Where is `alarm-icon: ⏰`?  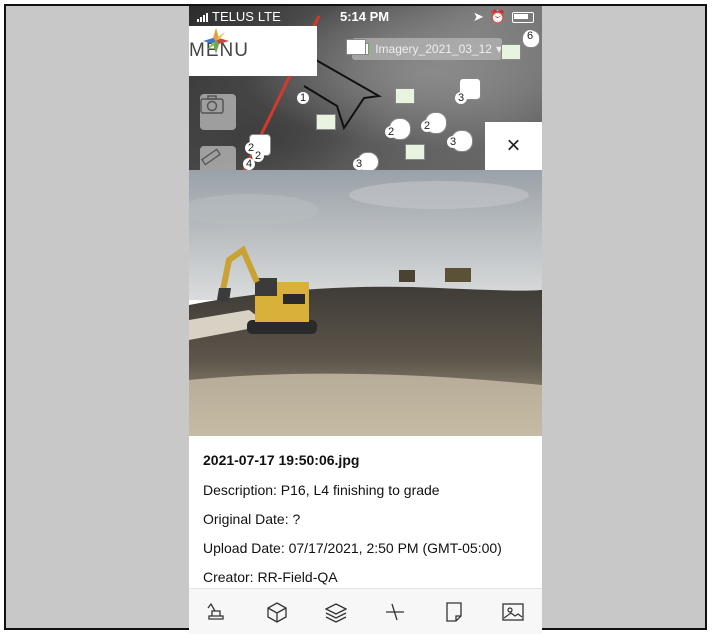 alarm-icon: ⏰ is located at coordinates (497, 16).